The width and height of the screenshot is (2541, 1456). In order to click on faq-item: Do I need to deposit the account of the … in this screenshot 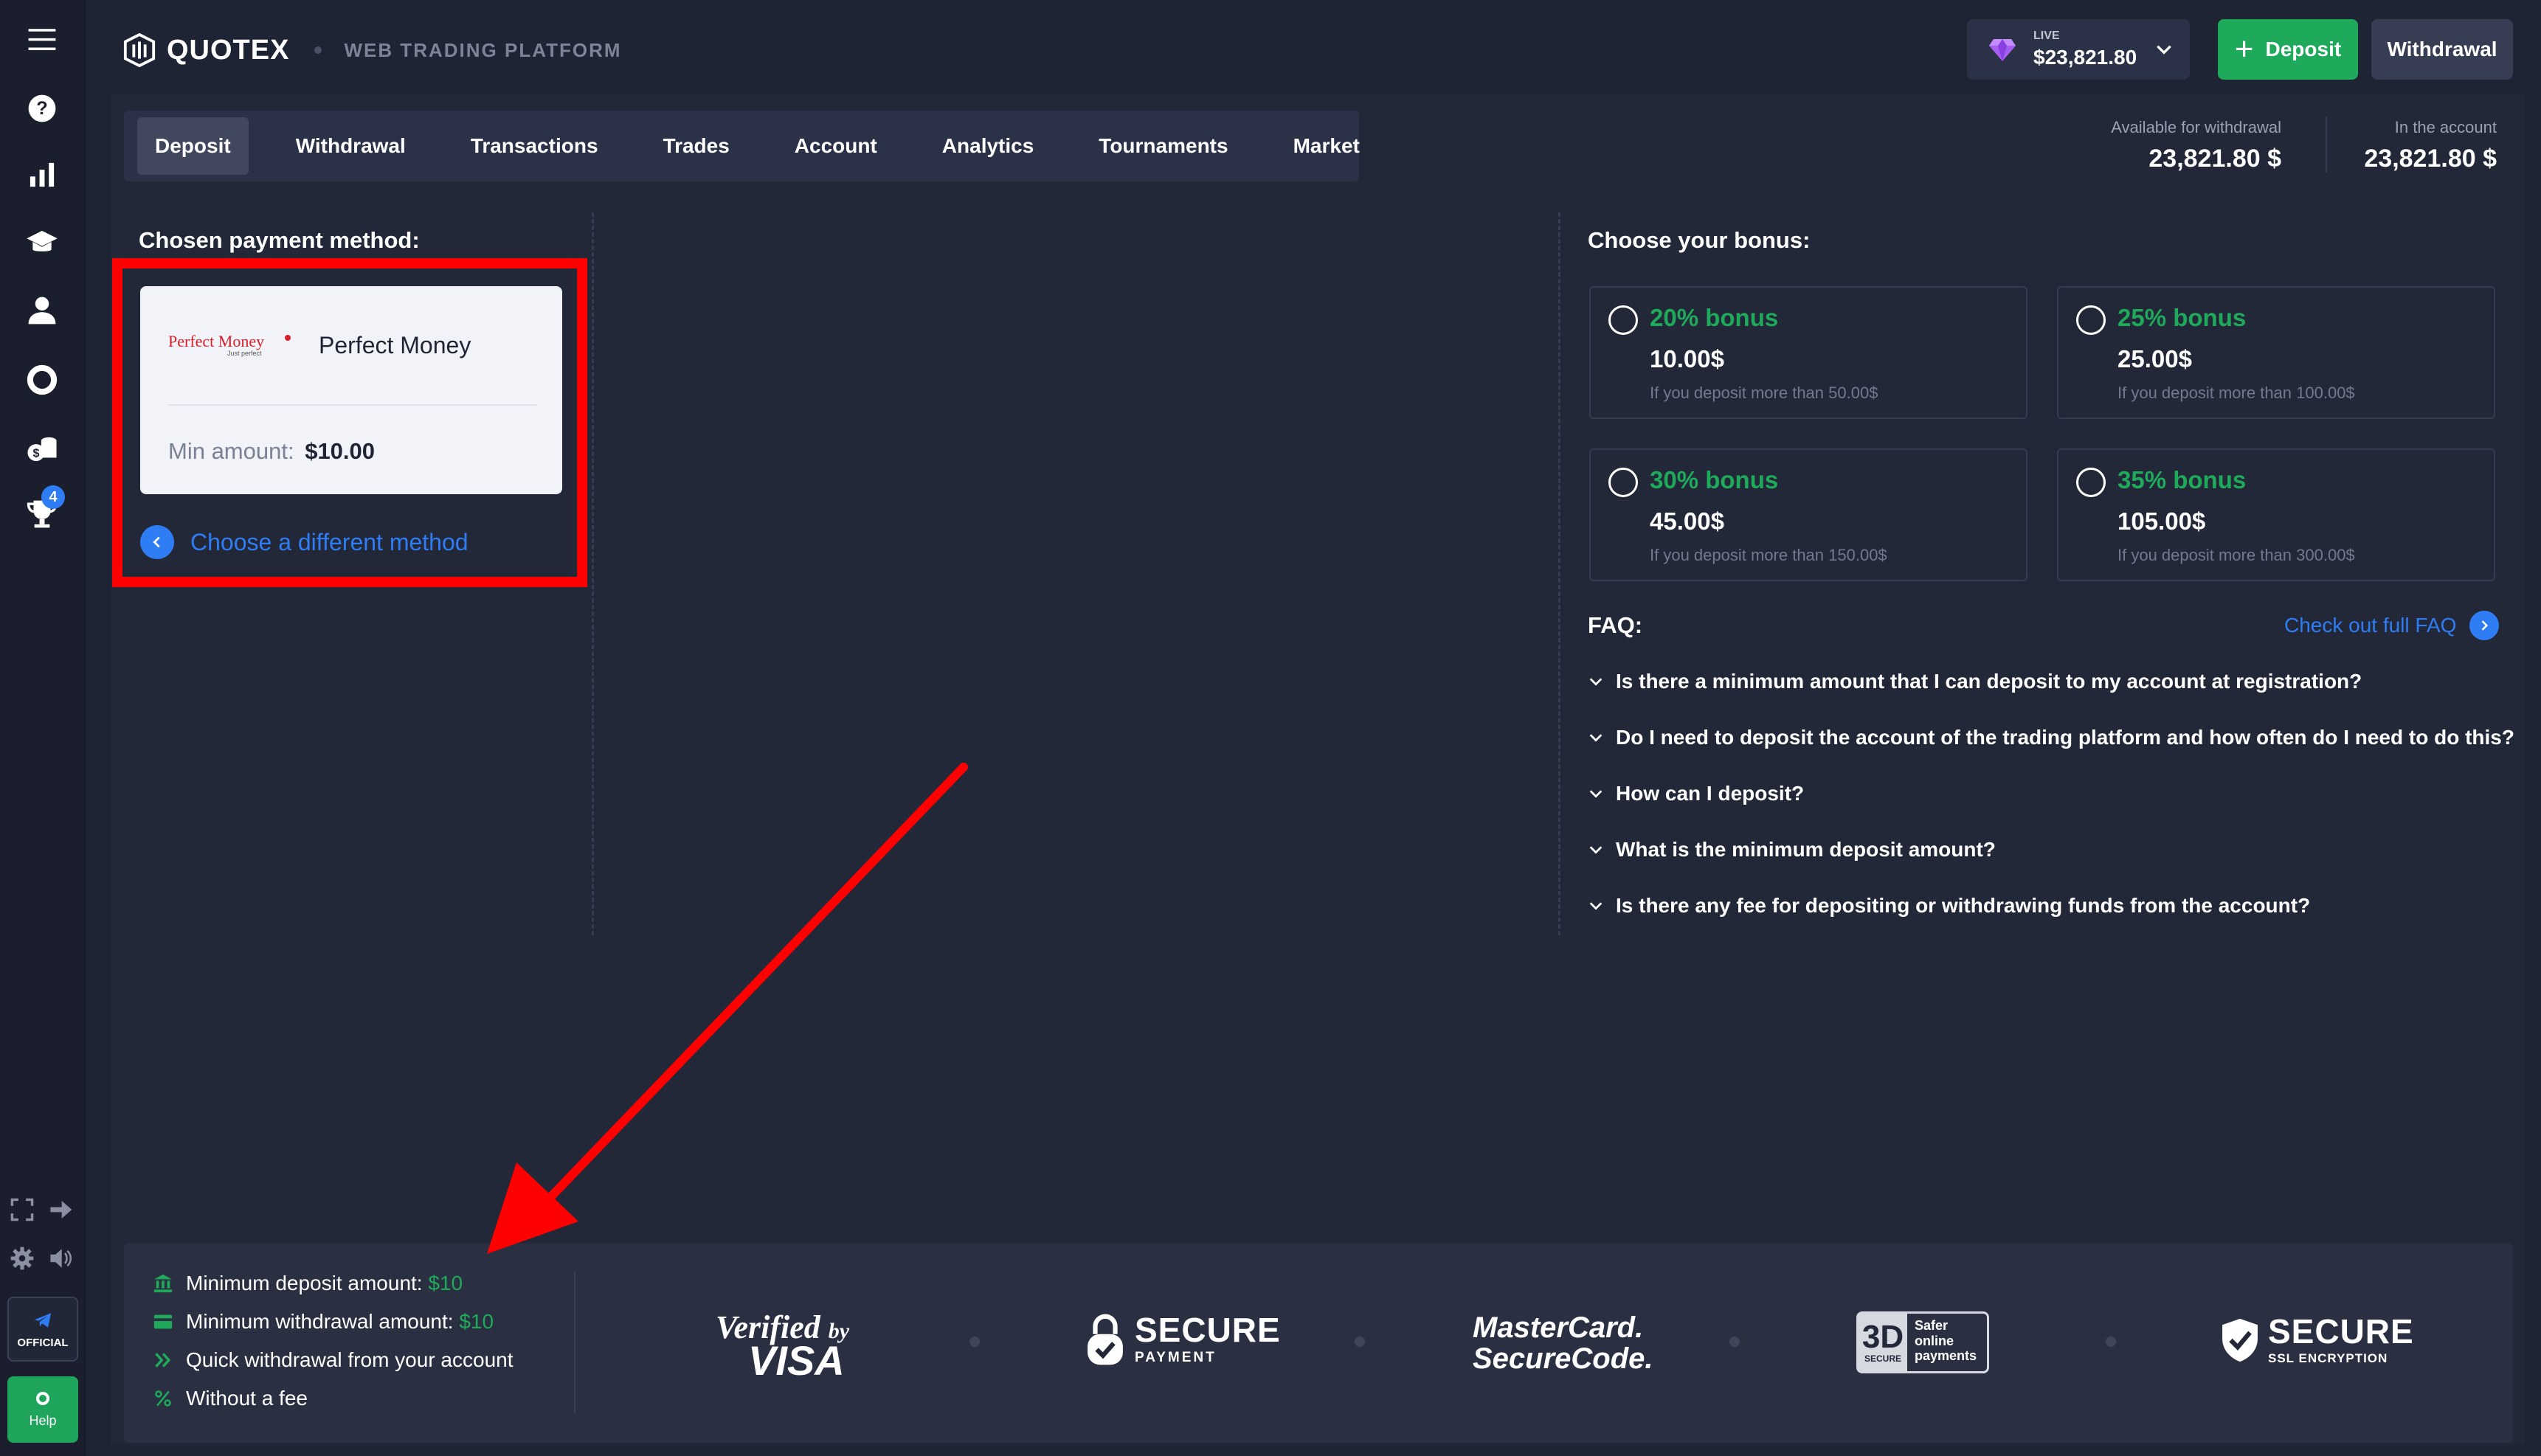, I will do `click(2051, 737)`.